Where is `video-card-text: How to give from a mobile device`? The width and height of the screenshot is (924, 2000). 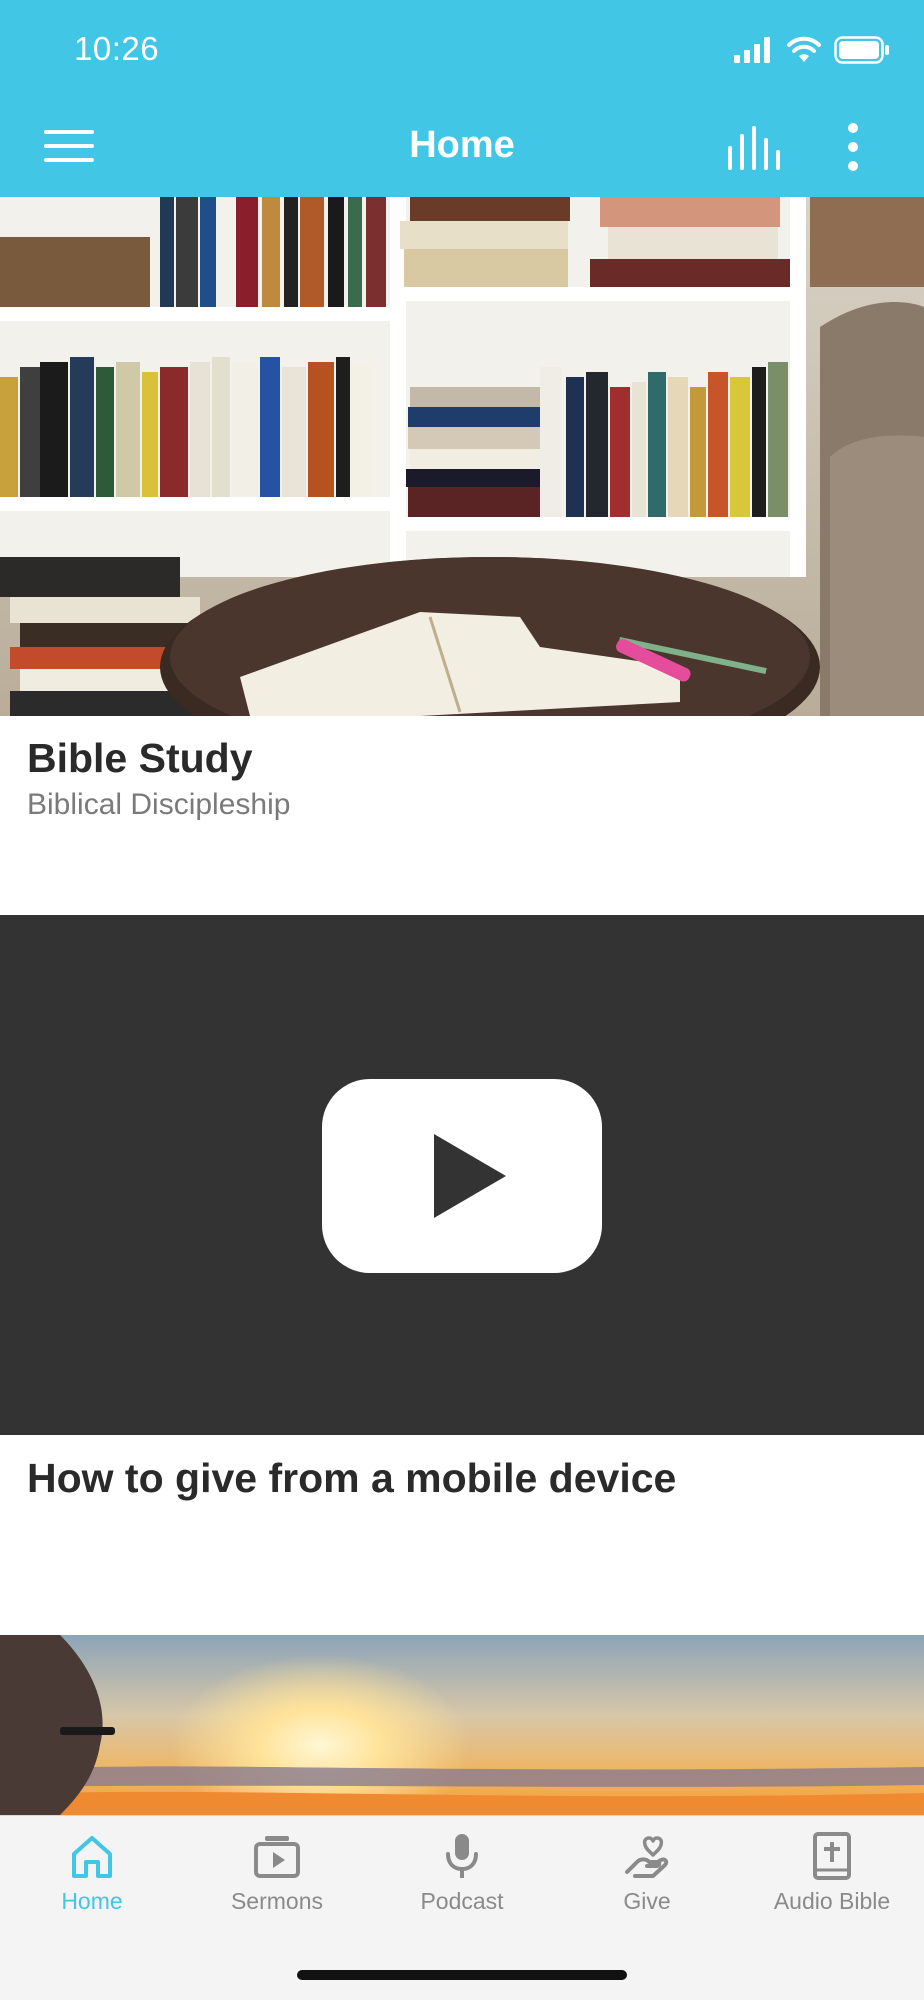
video-card-text: How to give from a mobile device is located at coordinates (351, 1478).